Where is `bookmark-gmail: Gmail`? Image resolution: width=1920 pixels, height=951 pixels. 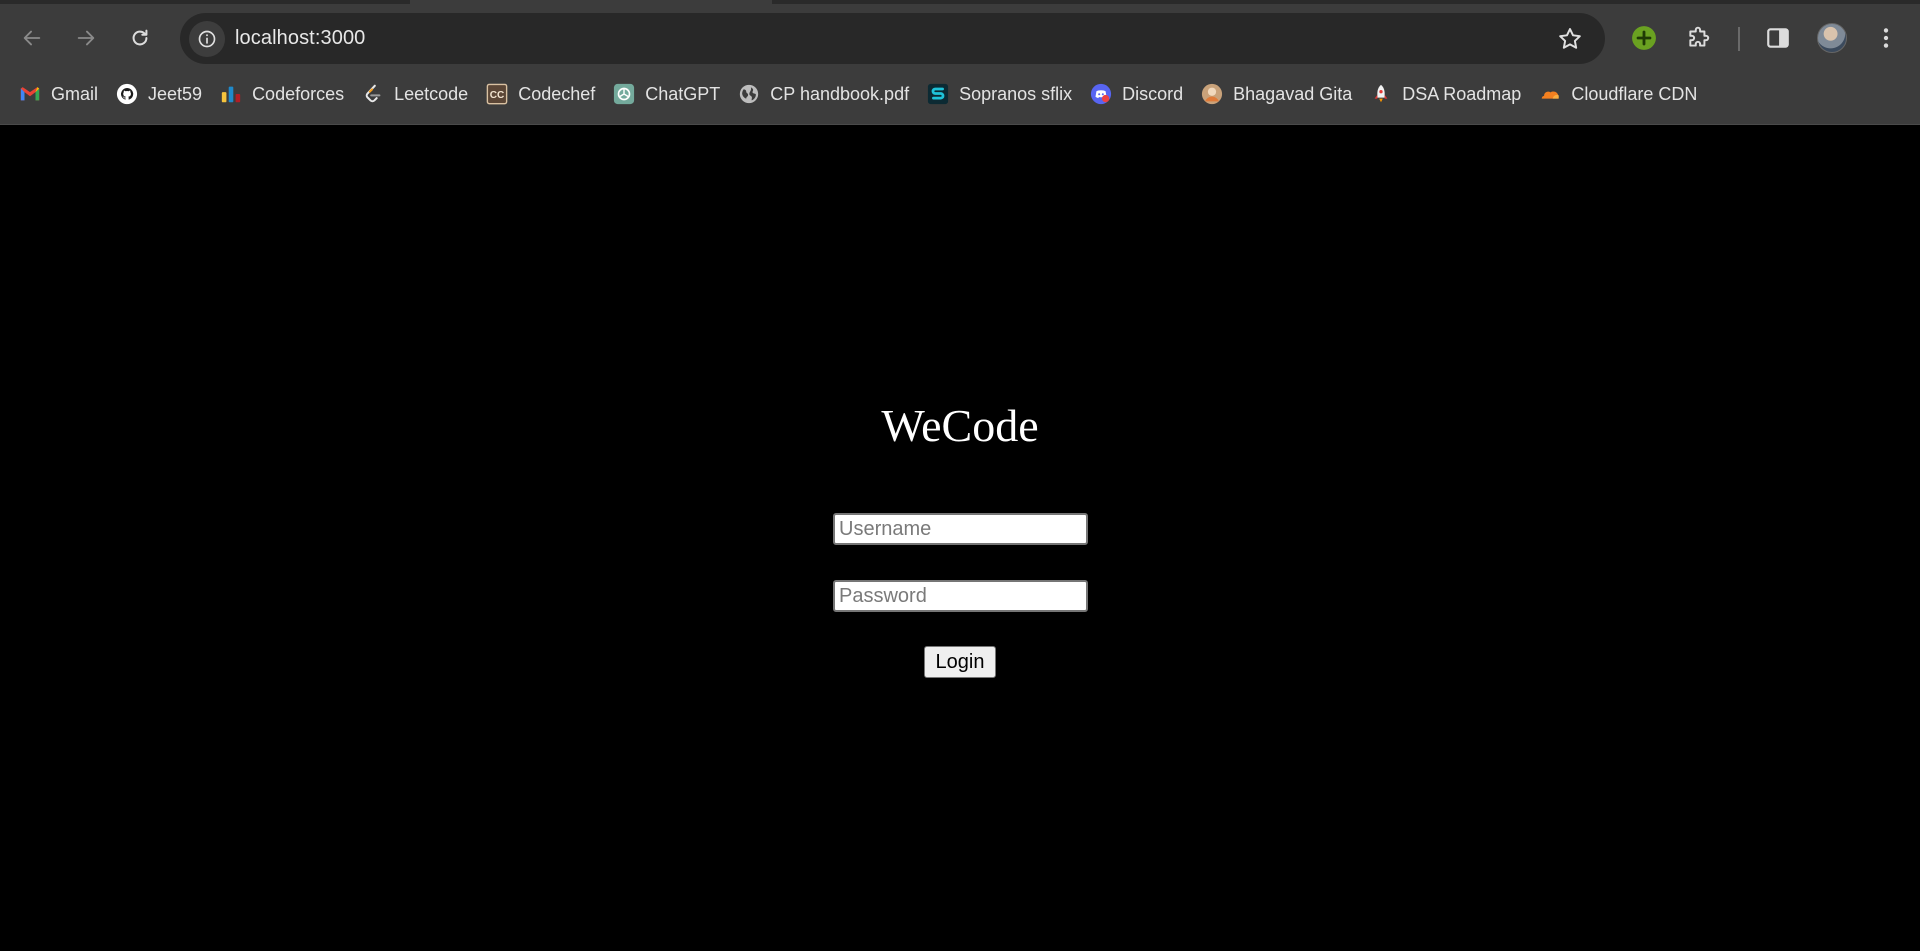
bookmark-gmail: Gmail is located at coordinates (58, 94).